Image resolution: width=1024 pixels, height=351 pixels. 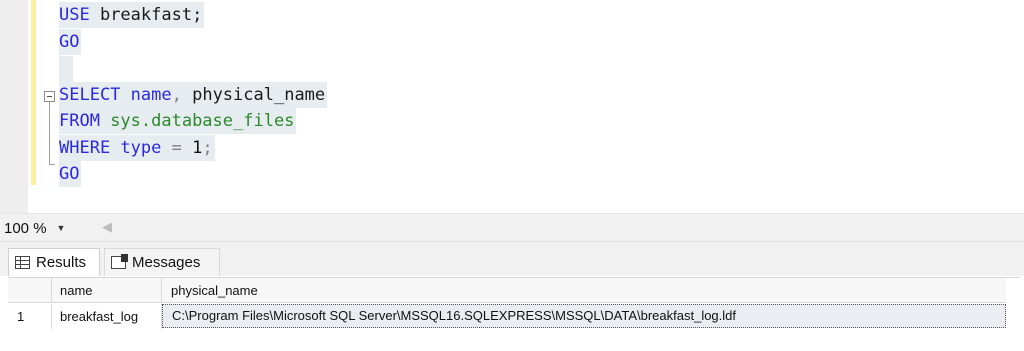 I want to click on code-line-6: WHERE type = 1;, so click(x=137, y=148).